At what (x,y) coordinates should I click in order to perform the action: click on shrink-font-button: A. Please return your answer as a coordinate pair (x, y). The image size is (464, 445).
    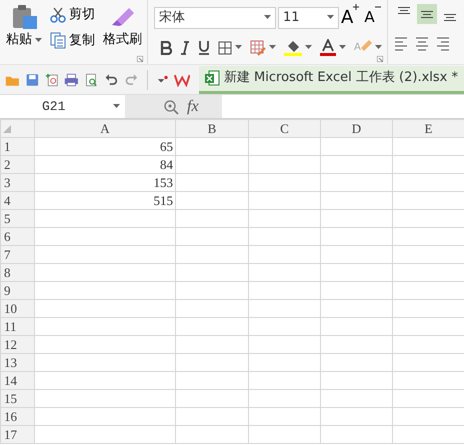
    Looking at the image, I should click on (372, 17).